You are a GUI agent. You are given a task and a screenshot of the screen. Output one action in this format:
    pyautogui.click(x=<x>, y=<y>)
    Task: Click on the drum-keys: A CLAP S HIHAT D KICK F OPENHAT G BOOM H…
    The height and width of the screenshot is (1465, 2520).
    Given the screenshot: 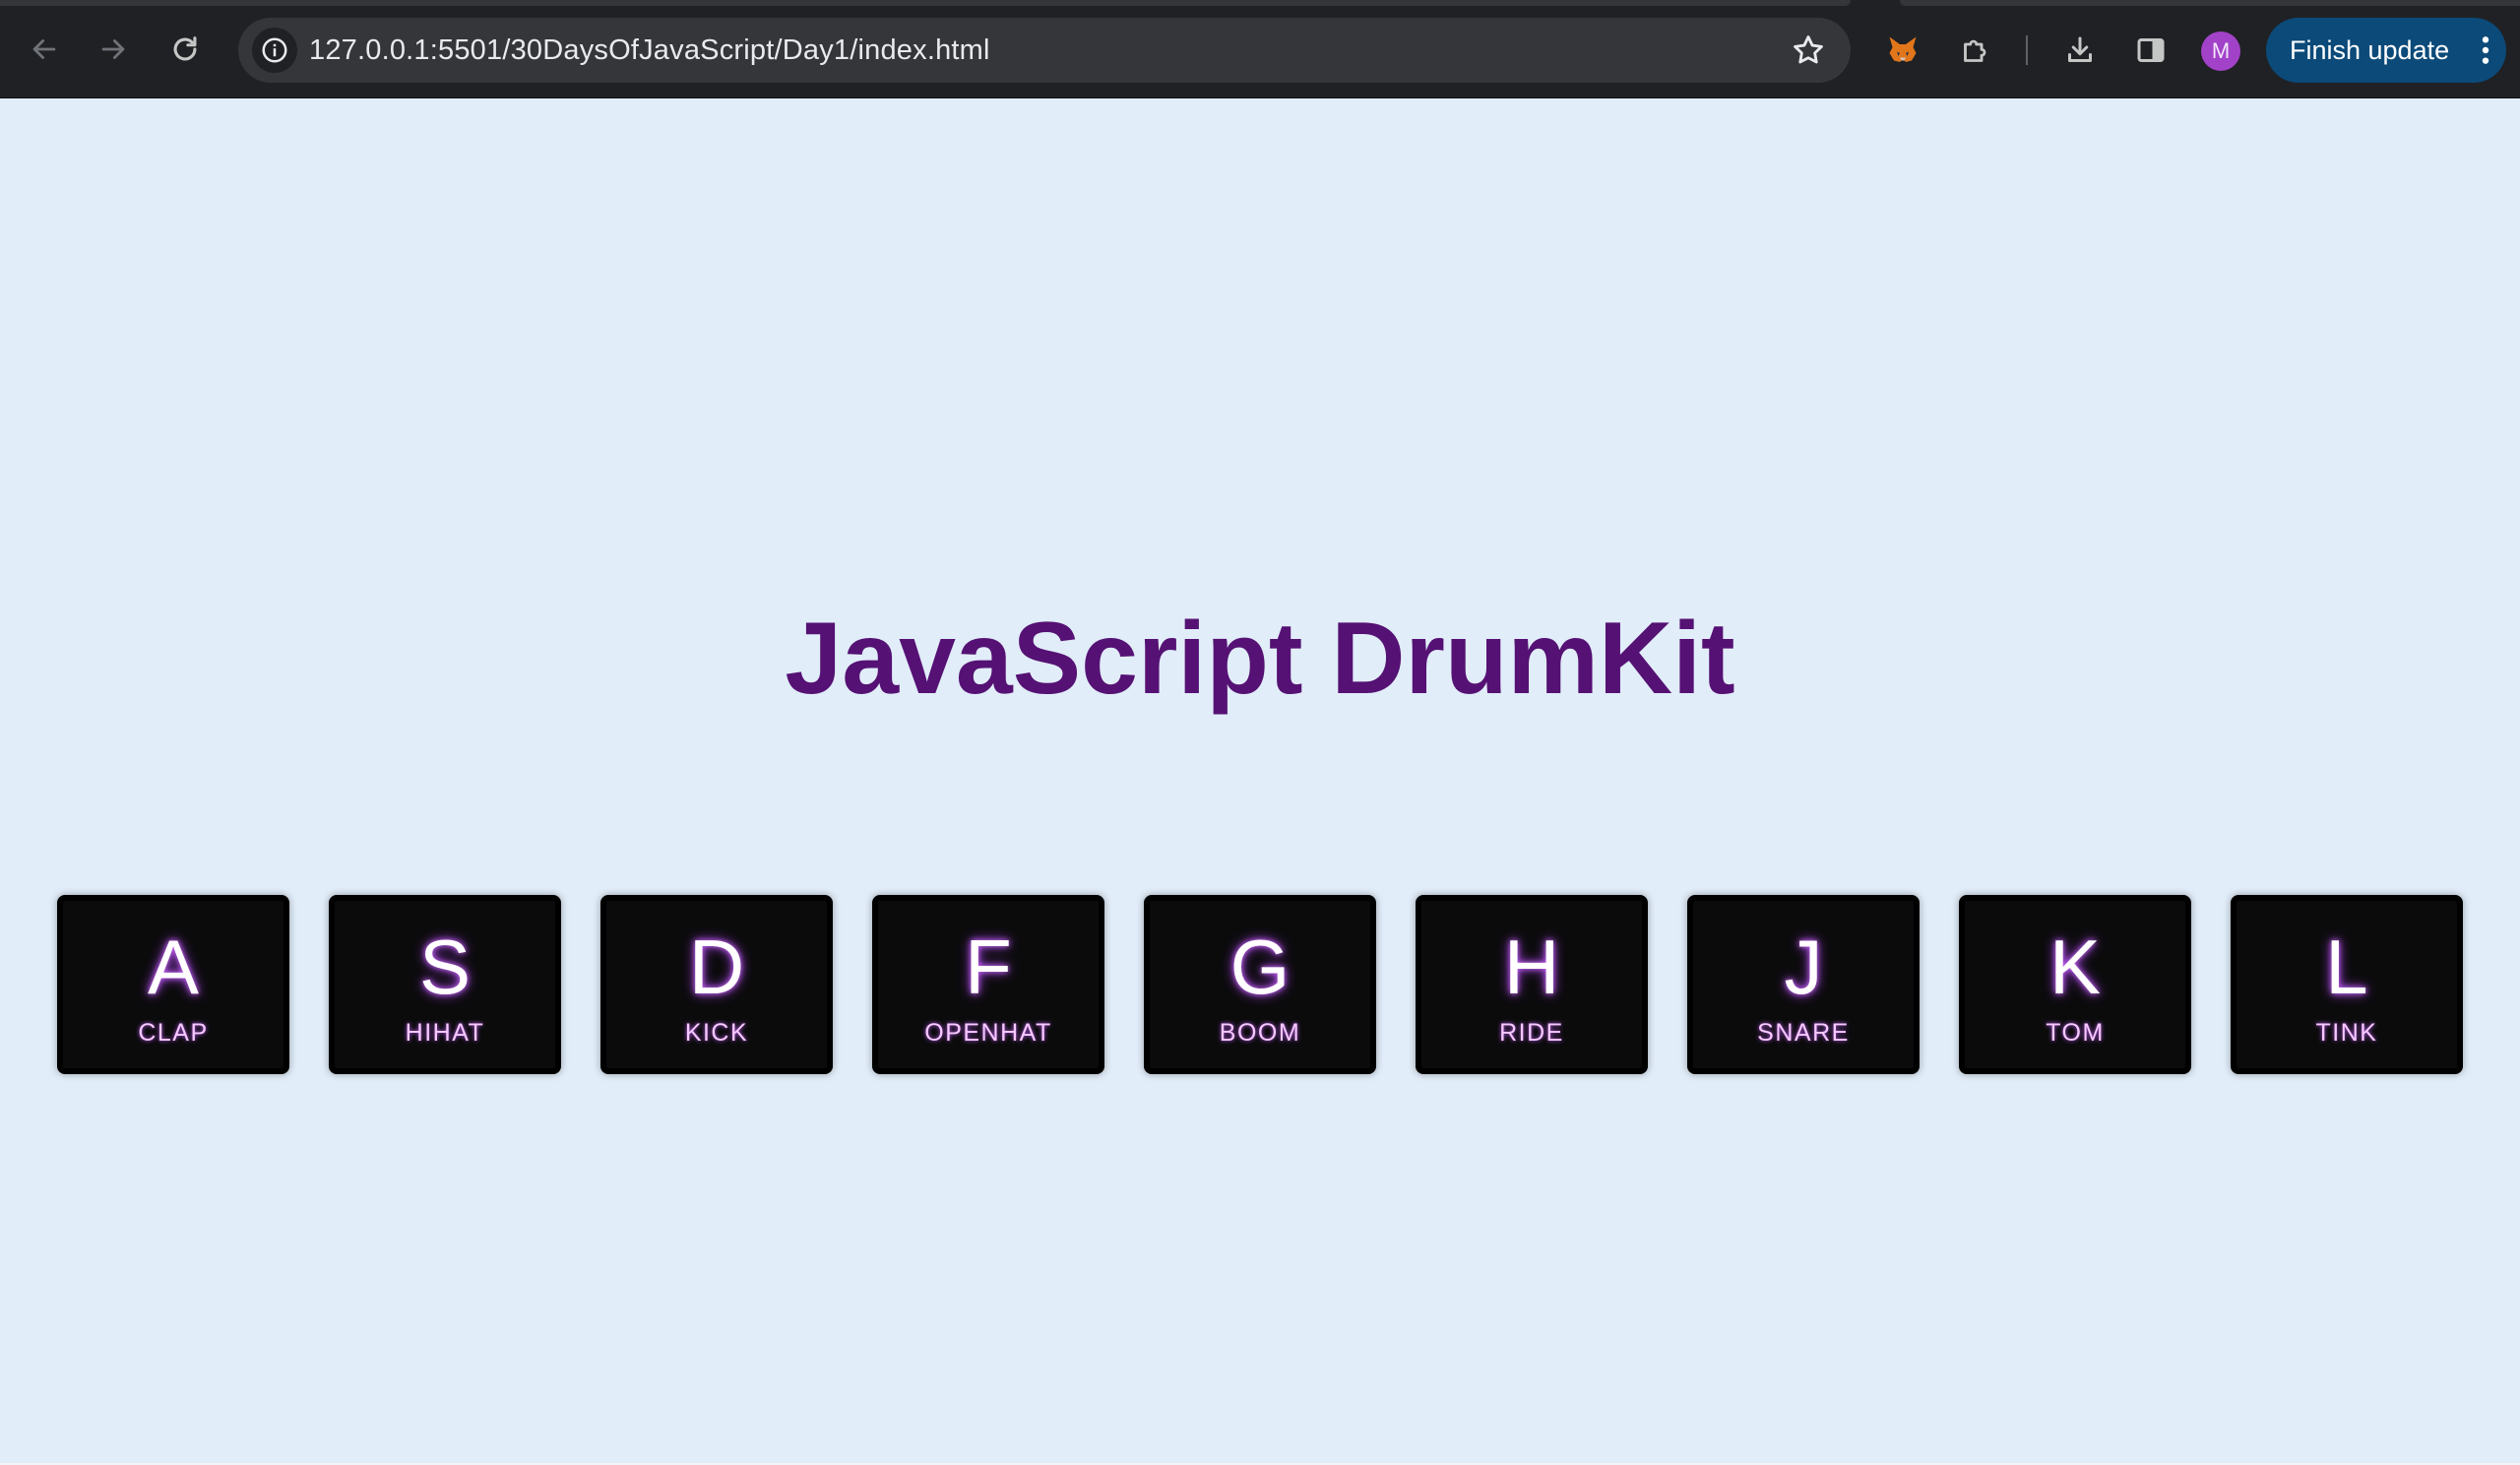 What is the action you would take?
    pyautogui.click(x=1260, y=984)
    